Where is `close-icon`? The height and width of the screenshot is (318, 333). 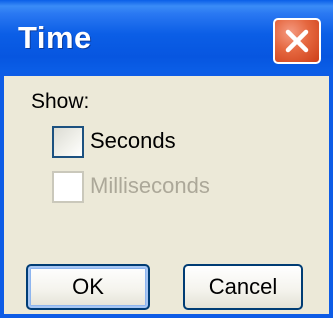
close-icon is located at coordinates (297, 41).